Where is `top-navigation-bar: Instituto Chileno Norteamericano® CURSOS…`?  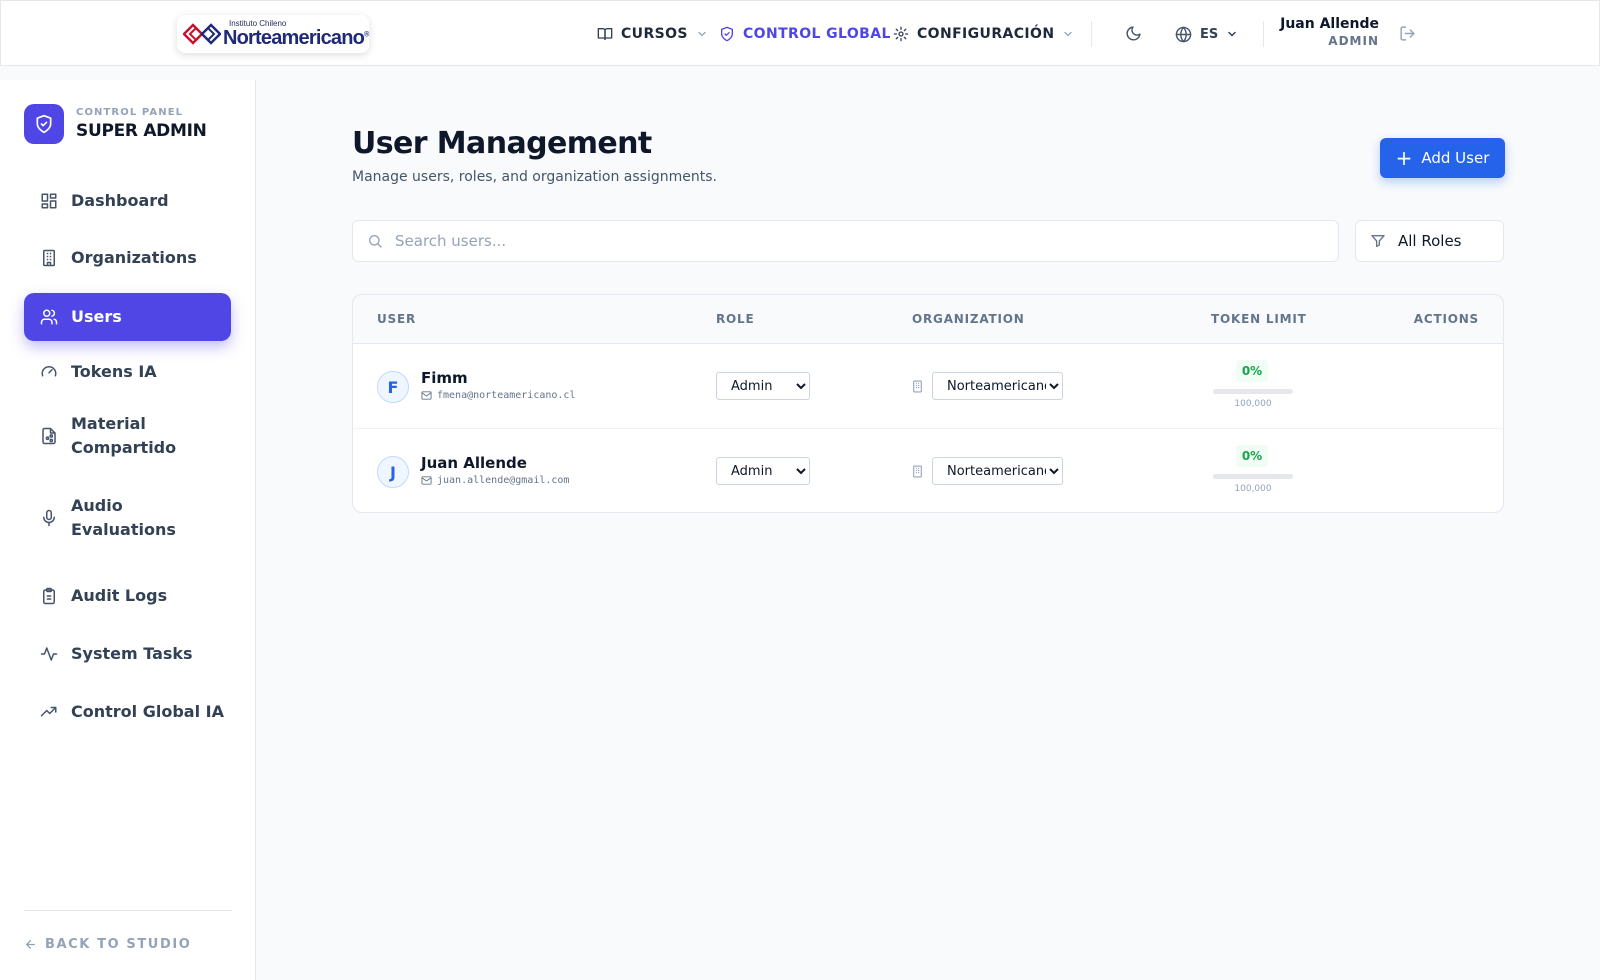 top-navigation-bar: Instituto Chileno Norteamericano® CURSOS… is located at coordinates (800, 33).